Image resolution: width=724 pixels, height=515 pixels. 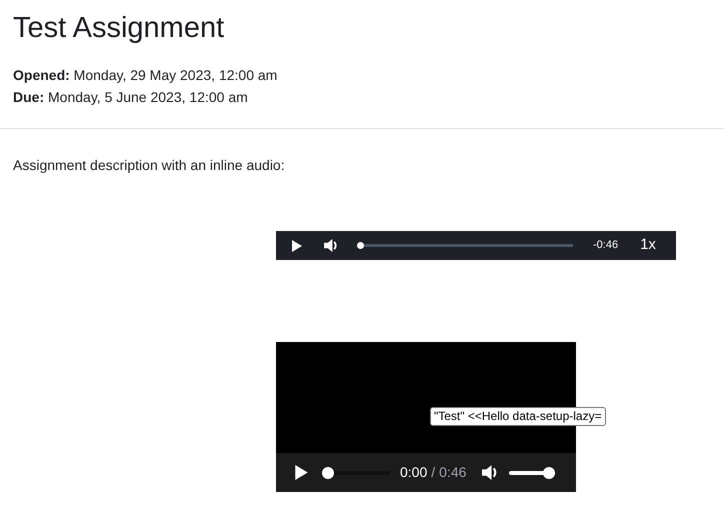 I want to click on volume-slider, so click(x=532, y=472).